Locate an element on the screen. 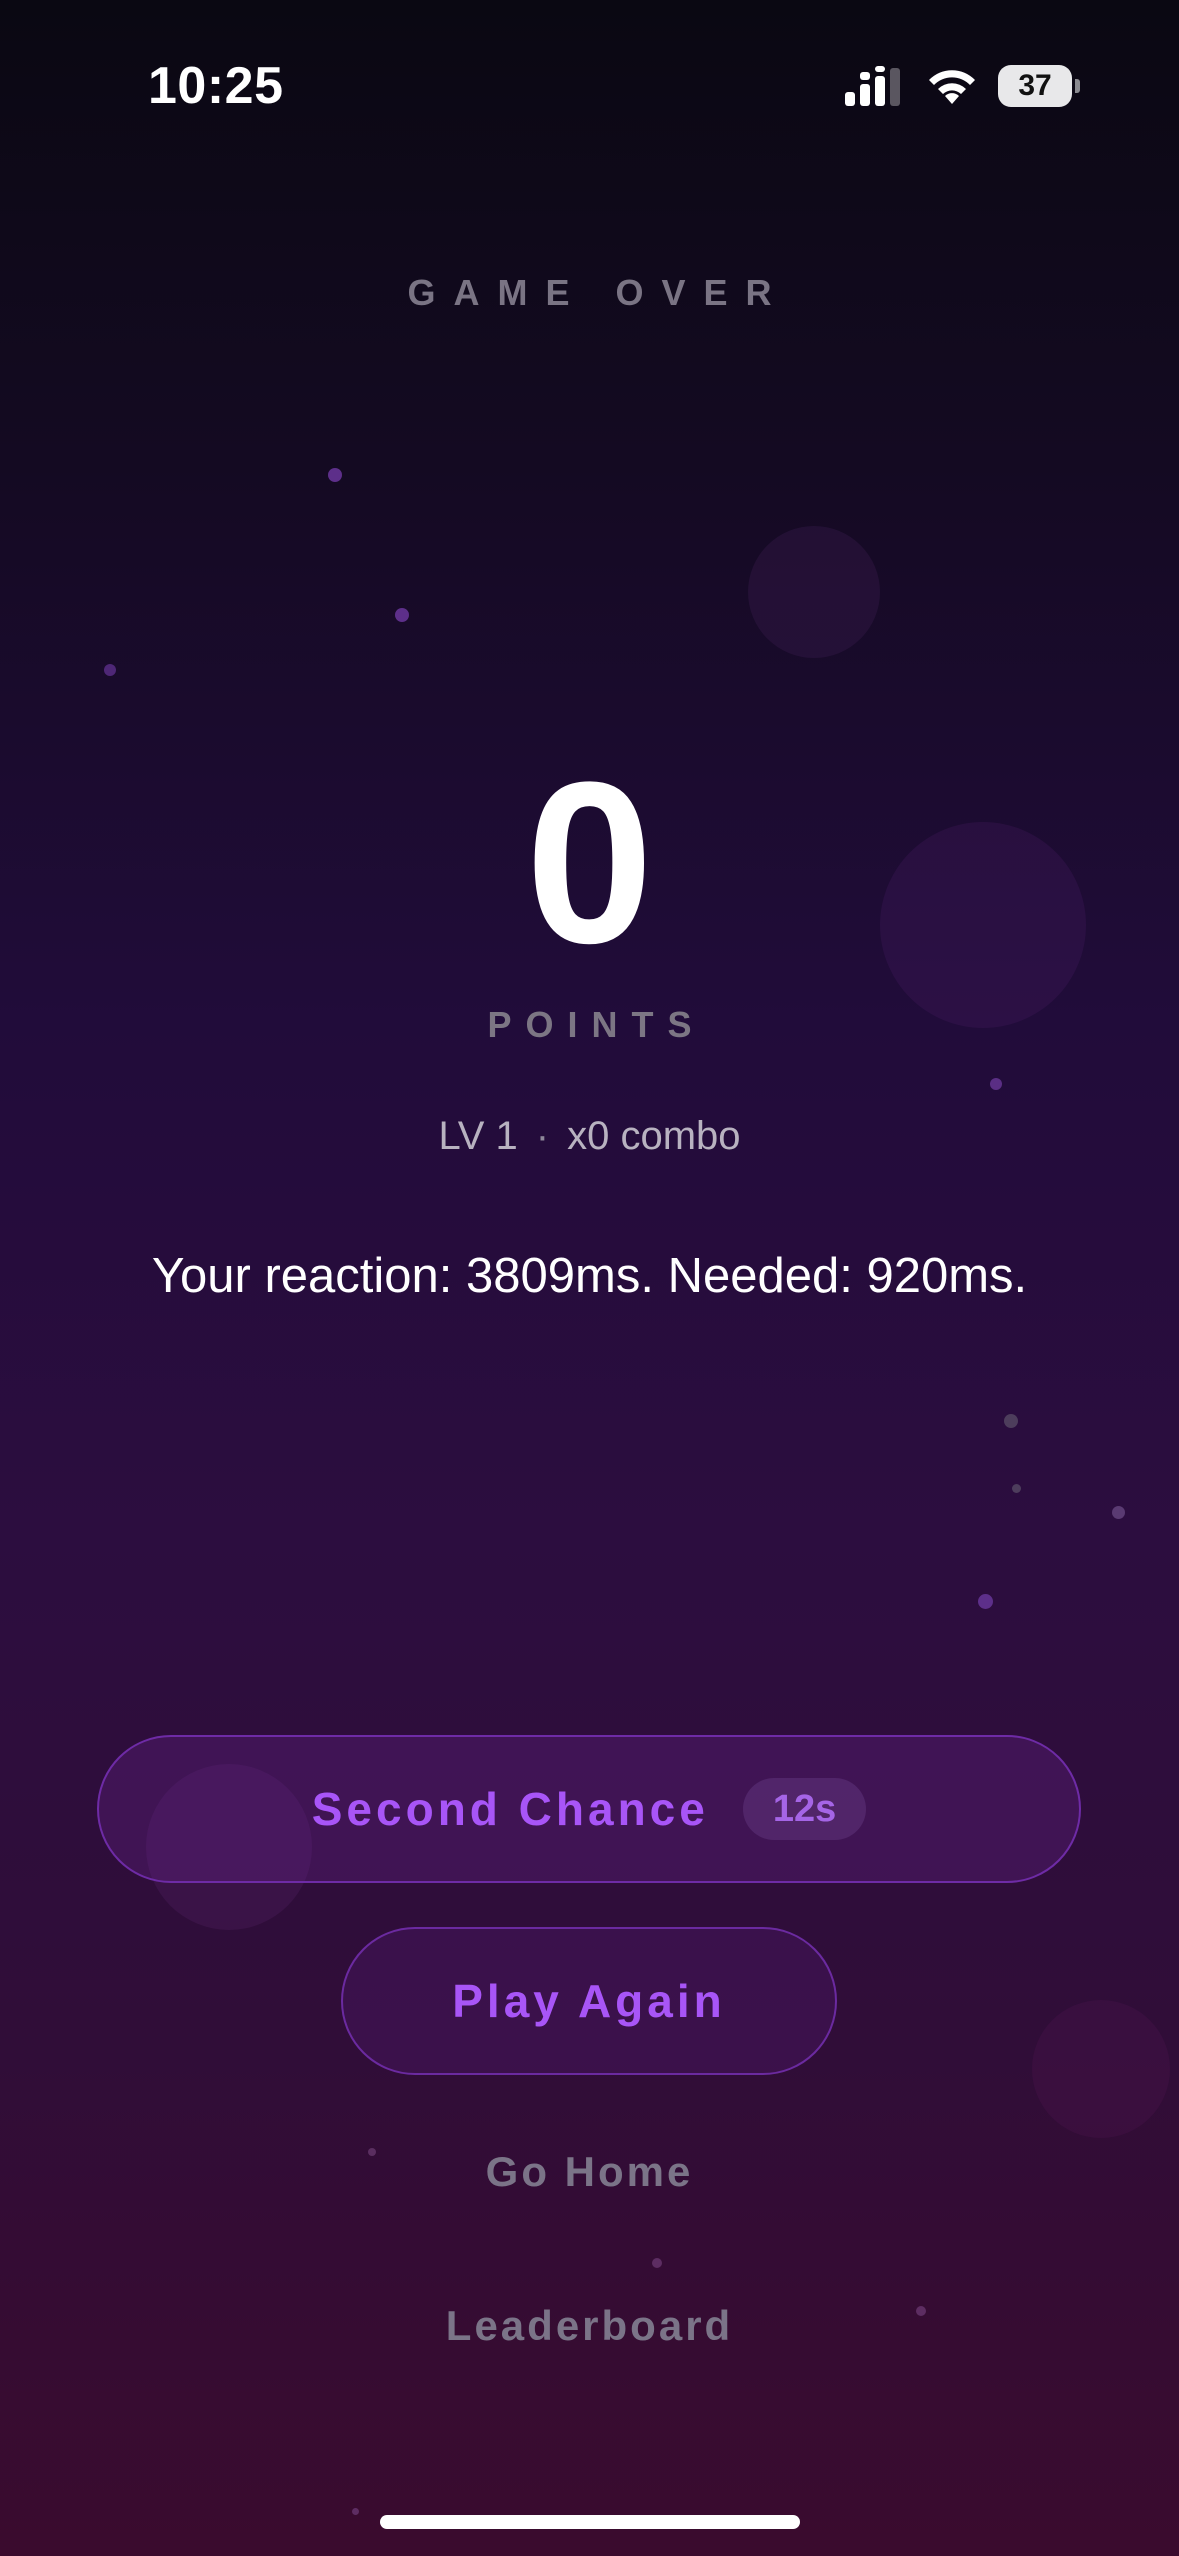  wifi-icon is located at coordinates (952, 87).